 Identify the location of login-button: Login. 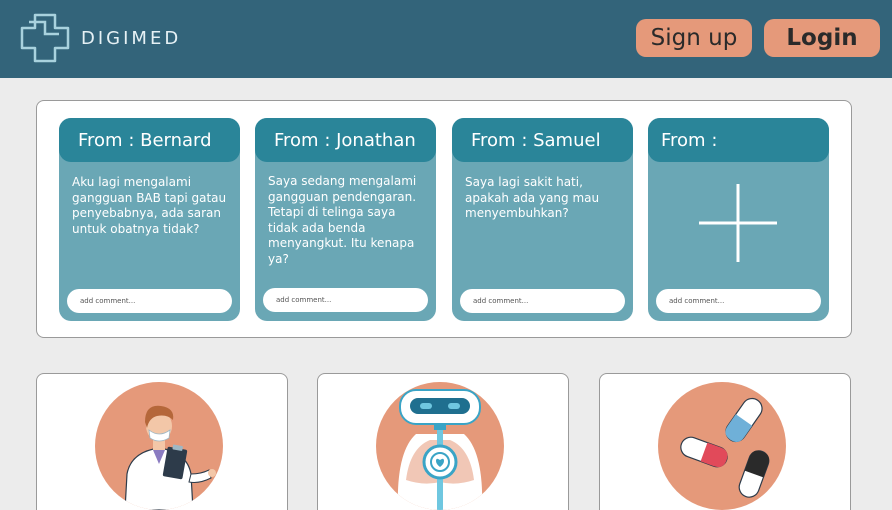
(822, 38).